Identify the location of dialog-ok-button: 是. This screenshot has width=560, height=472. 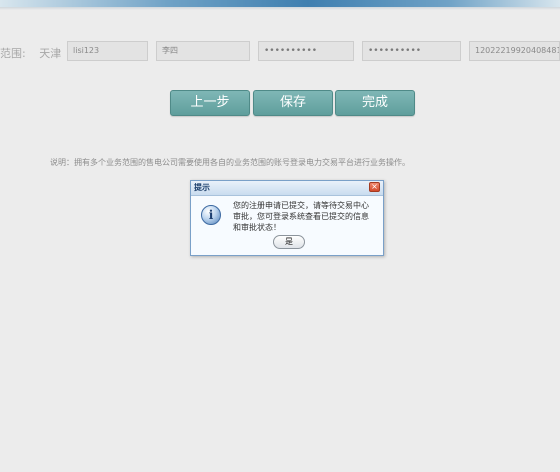
(289, 242).